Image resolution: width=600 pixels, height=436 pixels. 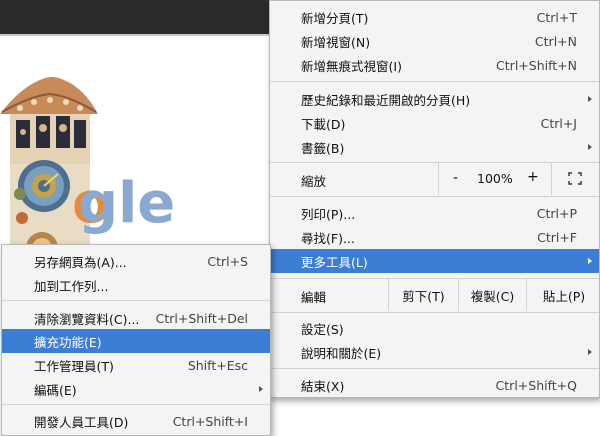 What do you see at coordinates (434, 237) in the screenshot?
I see `menu-item-find: 尋找(F)... Ctrl+F` at bounding box center [434, 237].